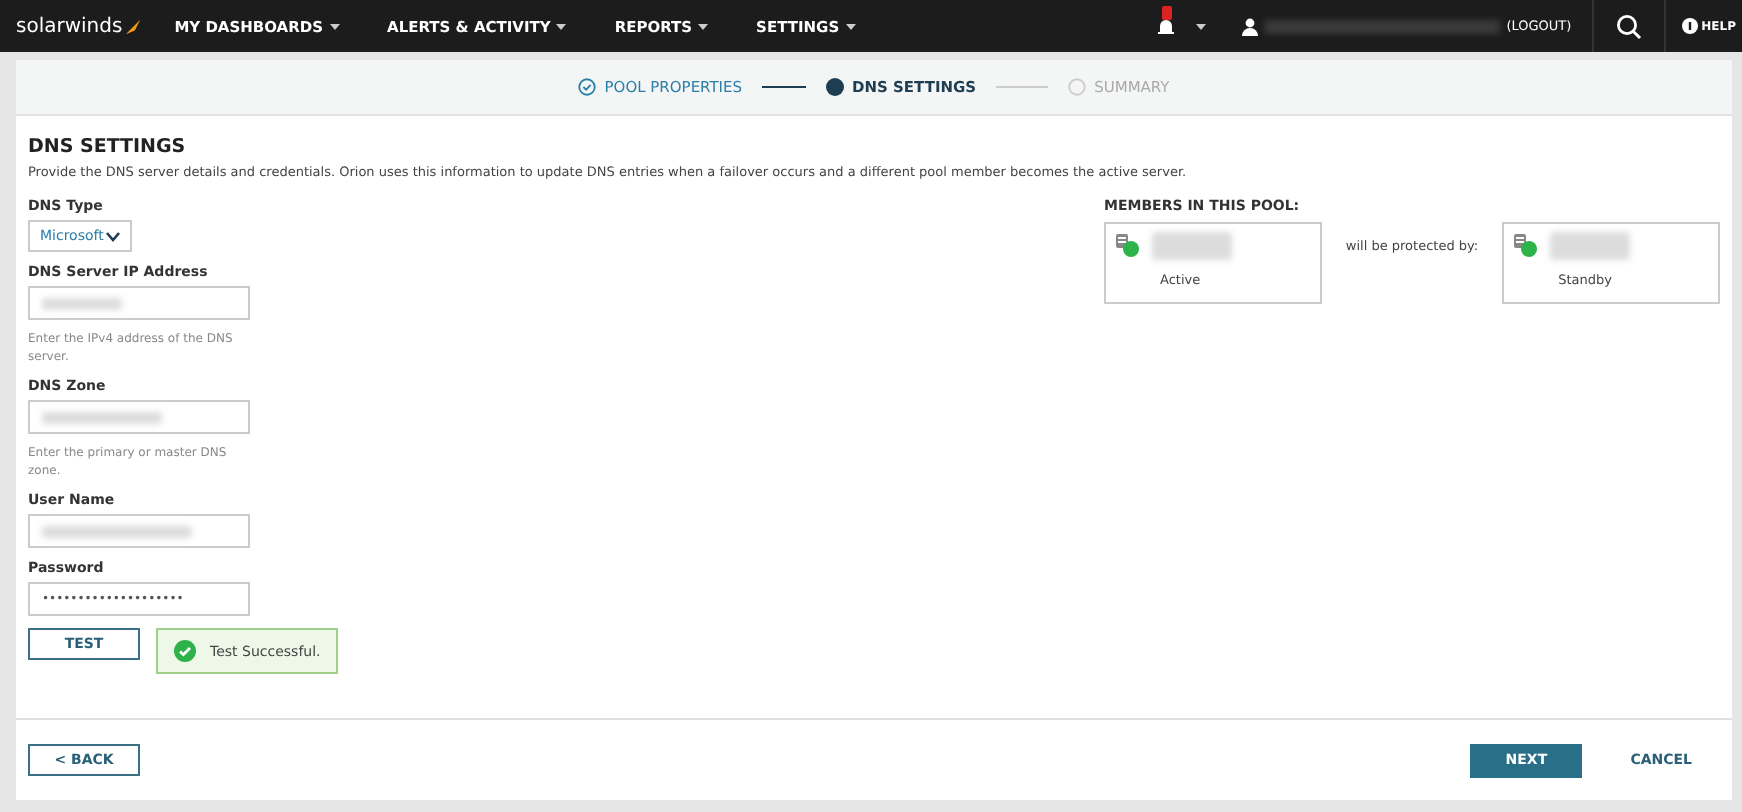  What do you see at coordinates (1628, 26) in the screenshot?
I see `search-icon` at bounding box center [1628, 26].